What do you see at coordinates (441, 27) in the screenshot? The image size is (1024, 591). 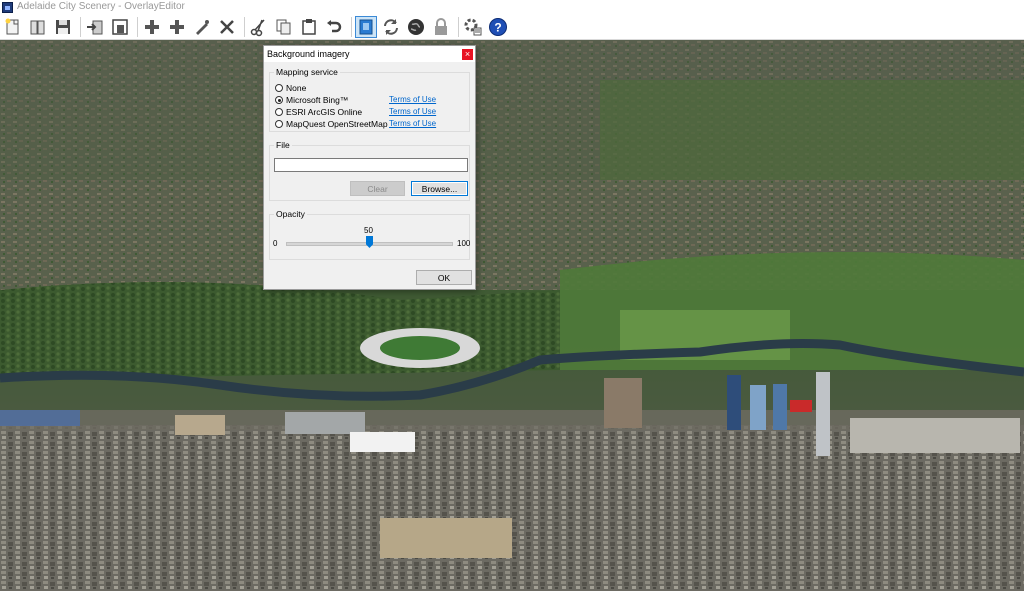 I see `lock-icon` at bounding box center [441, 27].